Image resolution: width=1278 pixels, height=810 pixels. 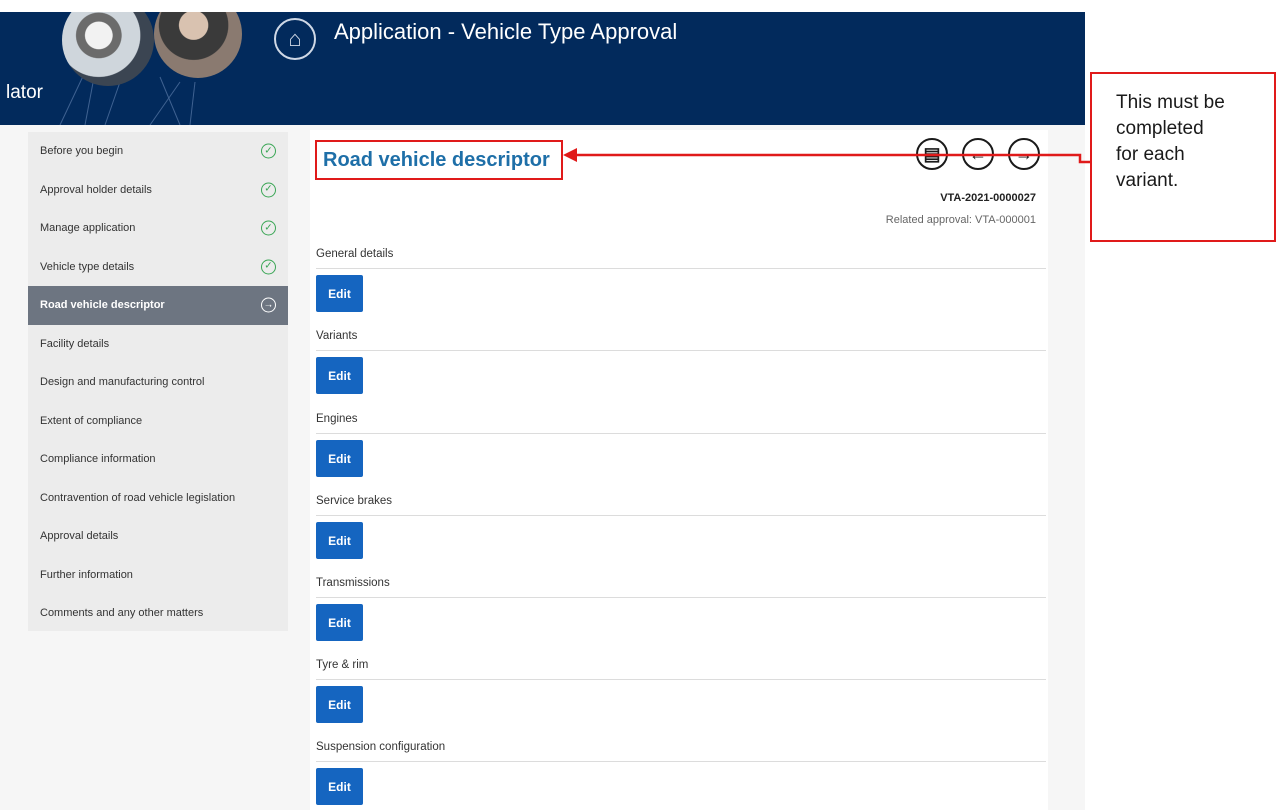 I want to click on edit-transmissions-button: Edit, so click(x=339, y=622).